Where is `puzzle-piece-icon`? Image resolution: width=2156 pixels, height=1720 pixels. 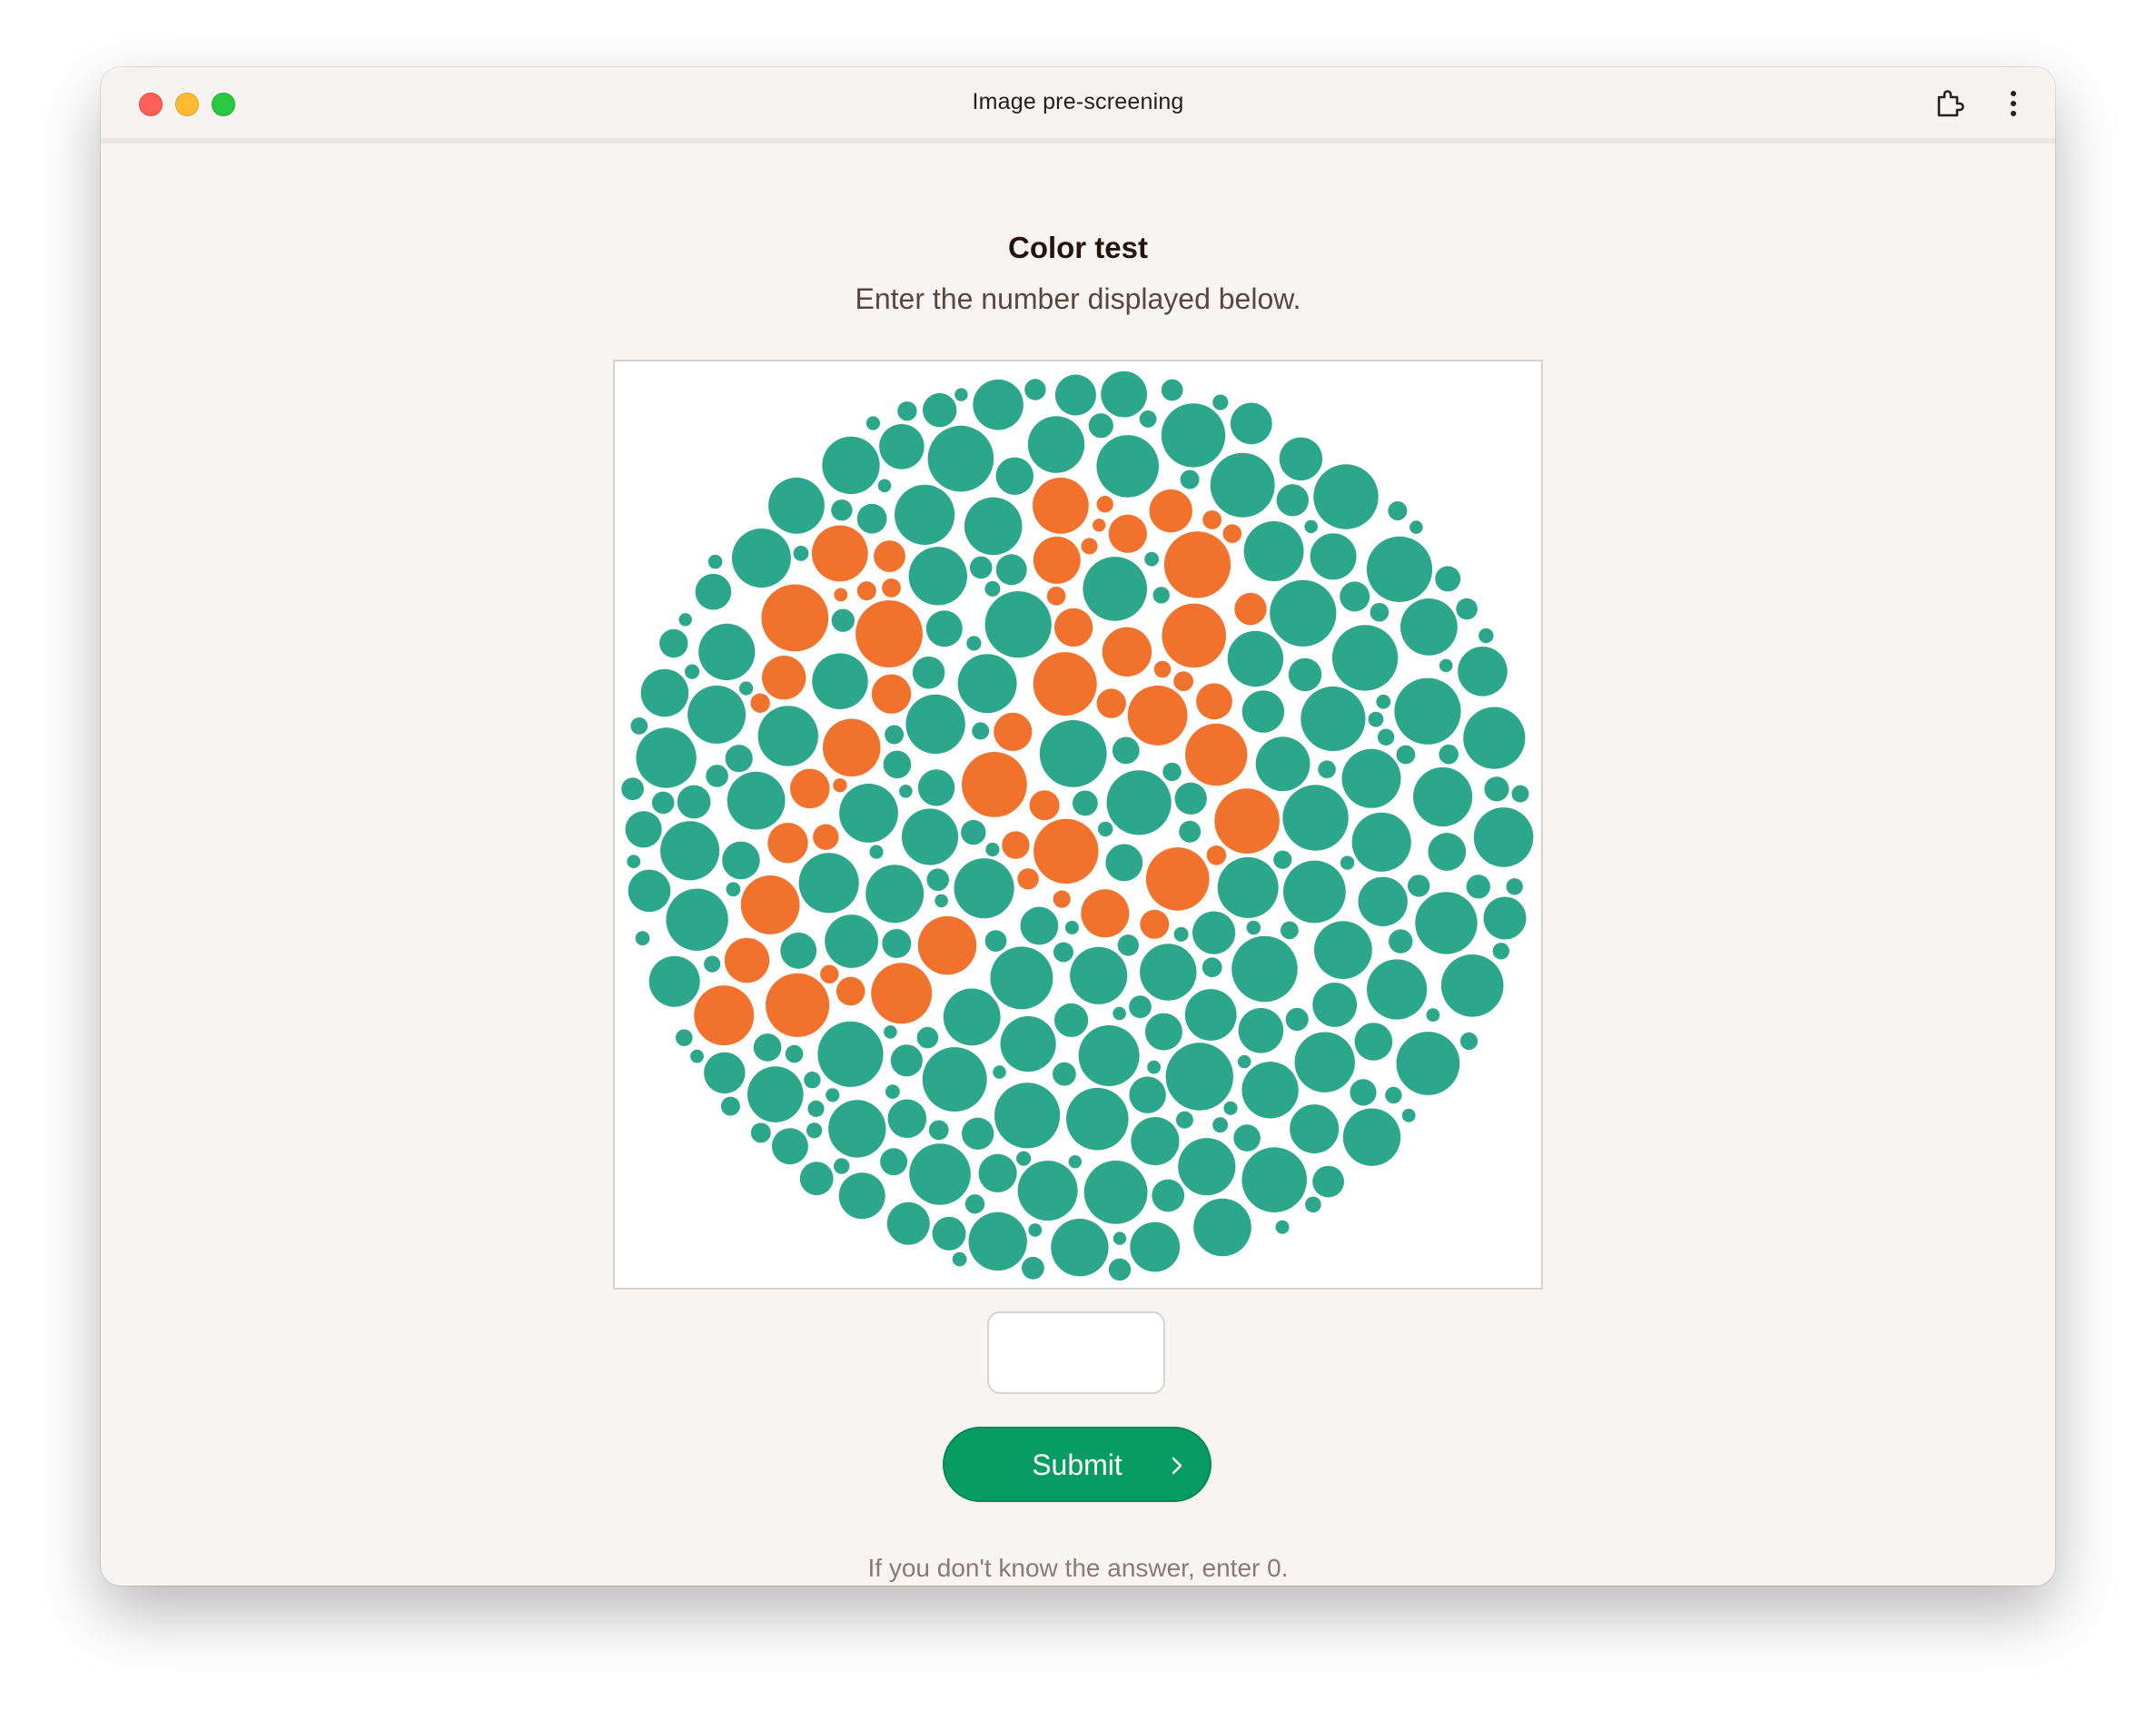
puzzle-piece-icon is located at coordinates (1950, 103).